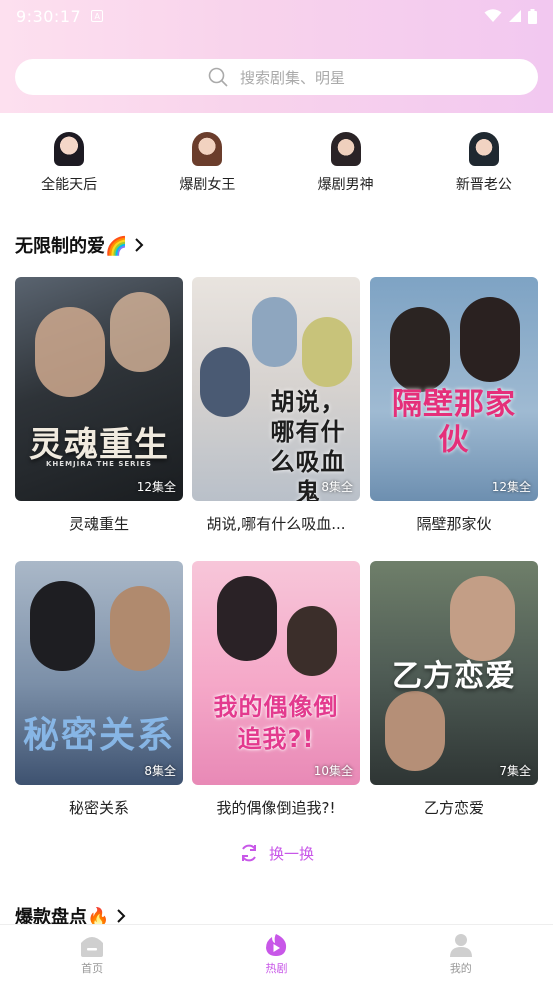 This screenshot has height=984, width=553. Describe the element at coordinates (218, 77) in the screenshot. I see `search-icon` at that location.